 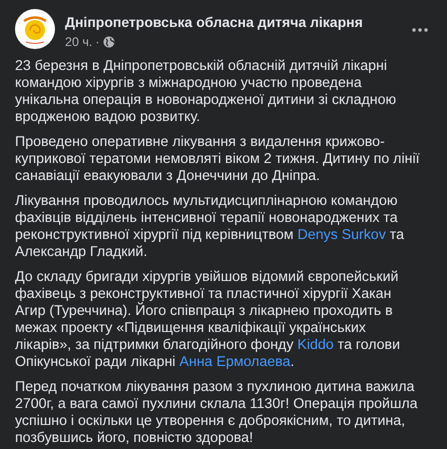 What do you see at coordinates (315, 345) in the screenshot?
I see `link: Kiddo` at bounding box center [315, 345].